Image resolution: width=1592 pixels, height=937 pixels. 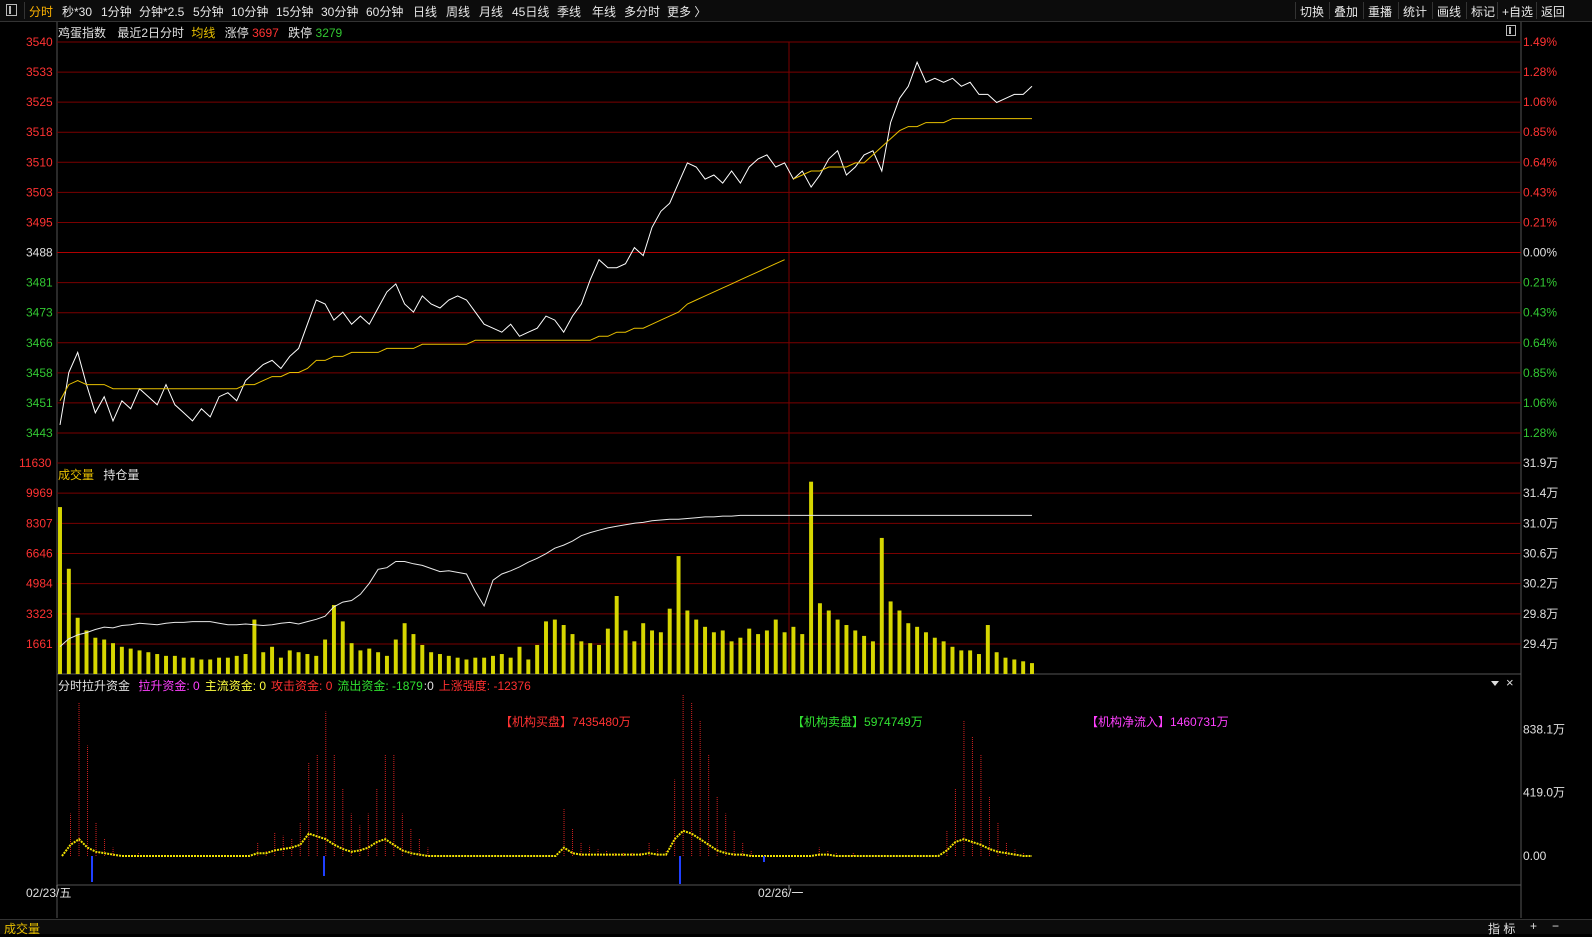 I want to click on fund-item-0: 拉升资金: 0, so click(x=169, y=686).